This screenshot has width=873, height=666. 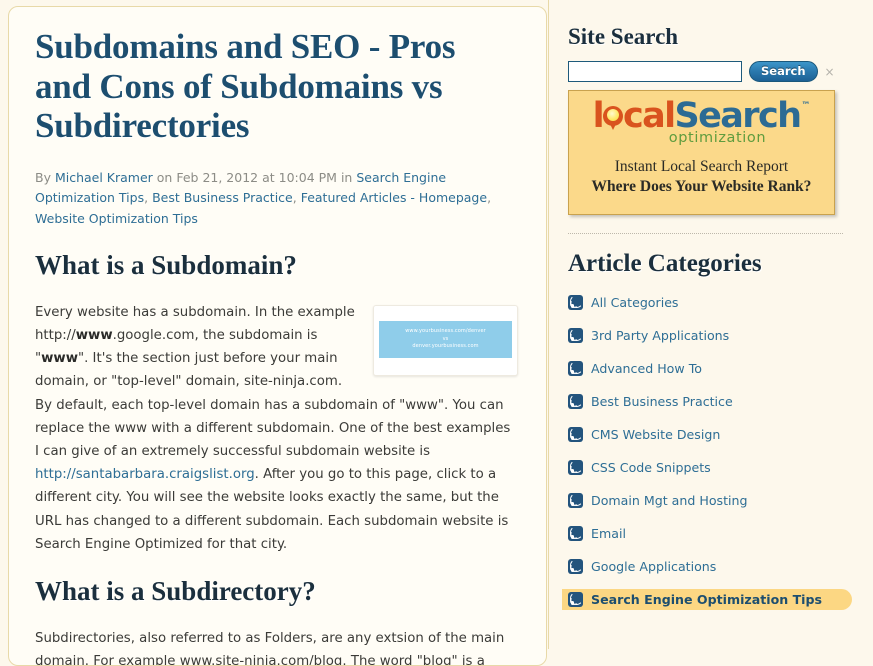 What do you see at coordinates (651, 467) in the screenshot?
I see `category-link: CSS Code Snippets` at bounding box center [651, 467].